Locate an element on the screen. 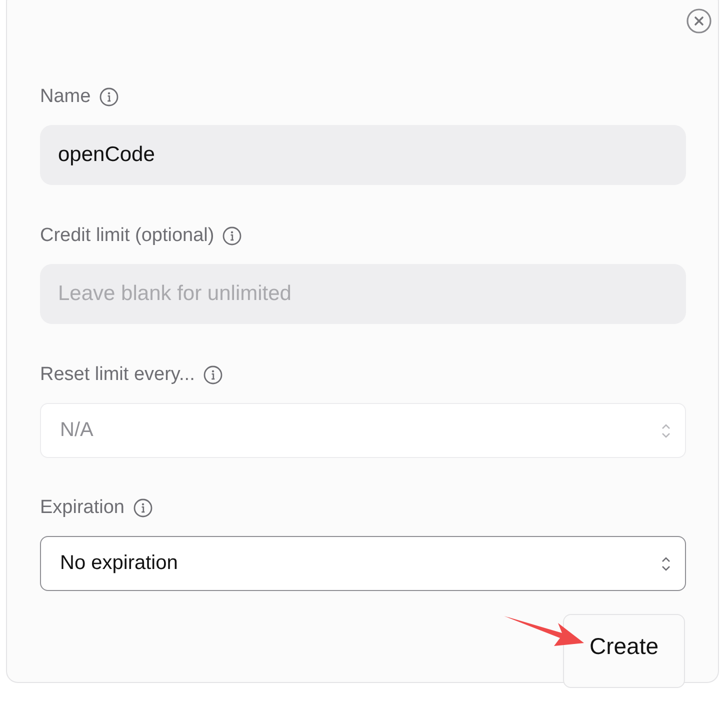  select-field: No expiration is located at coordinates (363, 563).